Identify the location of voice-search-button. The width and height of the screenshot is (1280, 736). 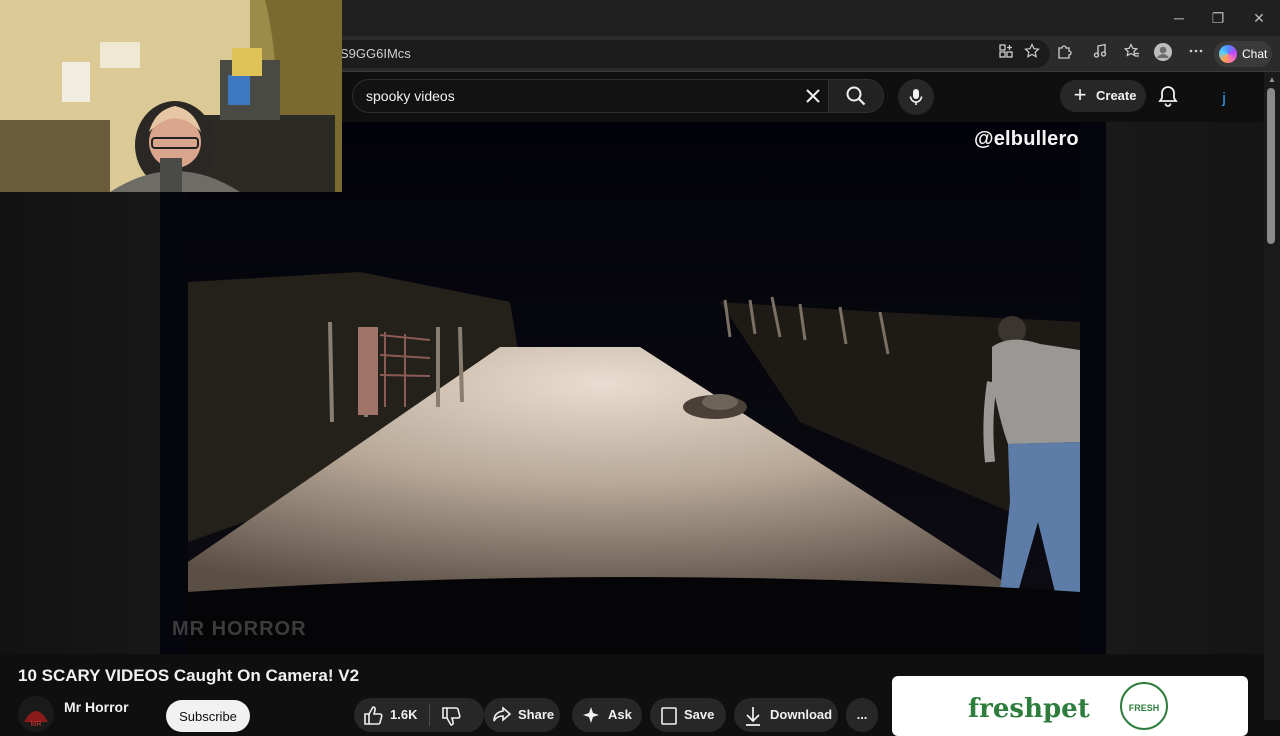
(916, 97).